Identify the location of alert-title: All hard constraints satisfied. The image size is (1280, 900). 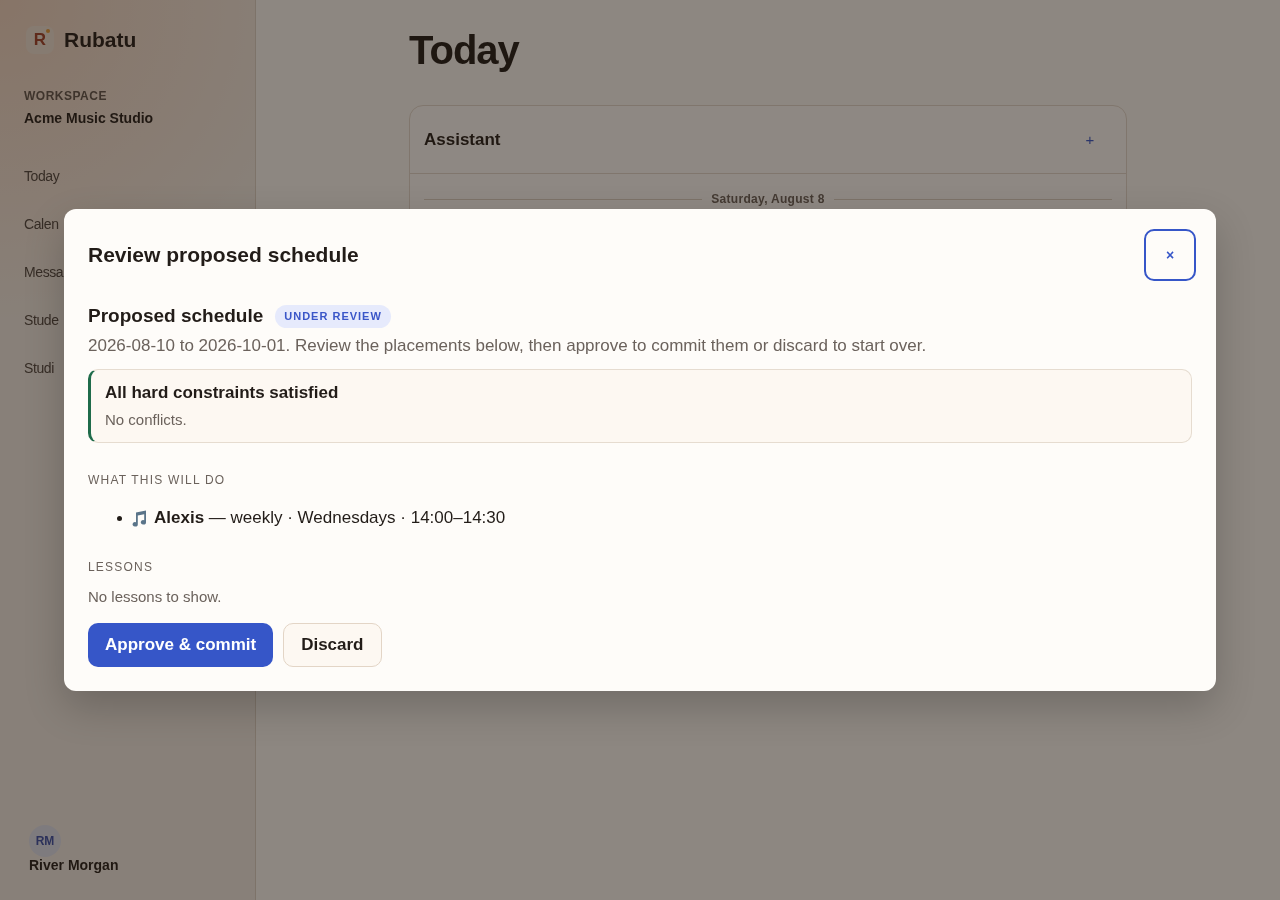
(222, 393).